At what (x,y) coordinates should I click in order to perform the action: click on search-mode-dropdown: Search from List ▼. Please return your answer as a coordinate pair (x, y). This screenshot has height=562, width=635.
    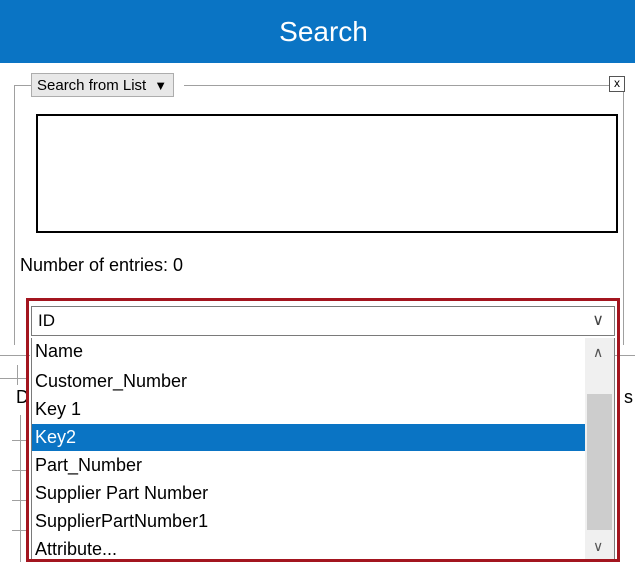
    Looking at the image, I should click on (103, 85).